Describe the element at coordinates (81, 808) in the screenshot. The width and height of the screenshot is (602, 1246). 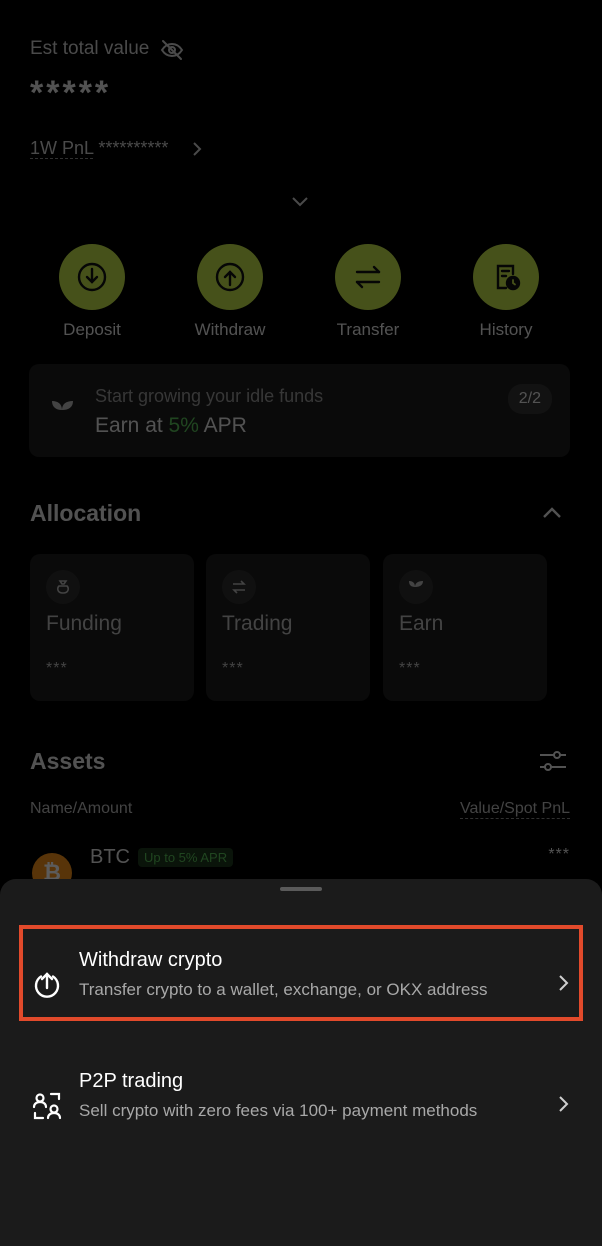
I see `column-name-amount: Name/Amount` at that location.